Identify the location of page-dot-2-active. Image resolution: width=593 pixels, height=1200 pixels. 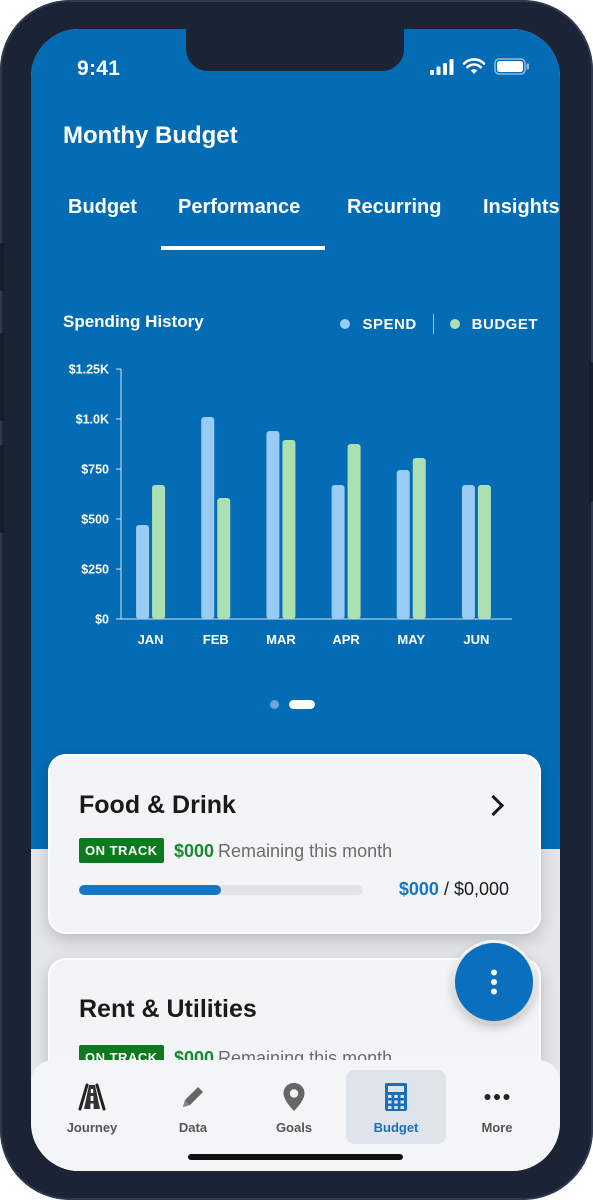
(302, 704).